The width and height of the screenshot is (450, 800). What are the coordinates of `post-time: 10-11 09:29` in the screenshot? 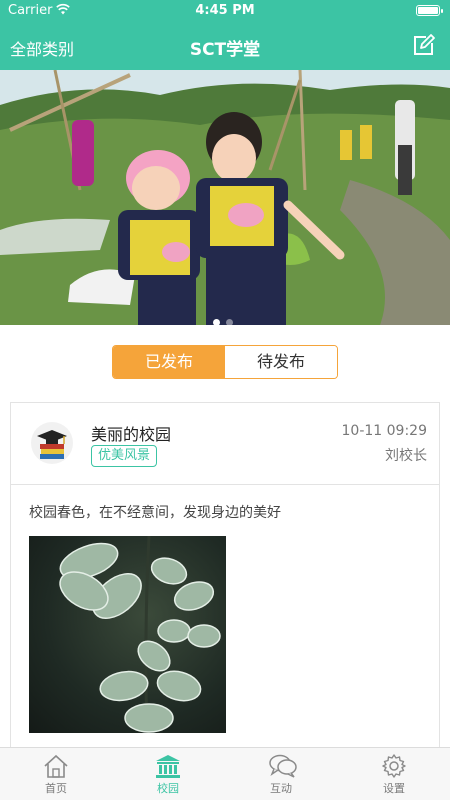 It's located at (384, 431).